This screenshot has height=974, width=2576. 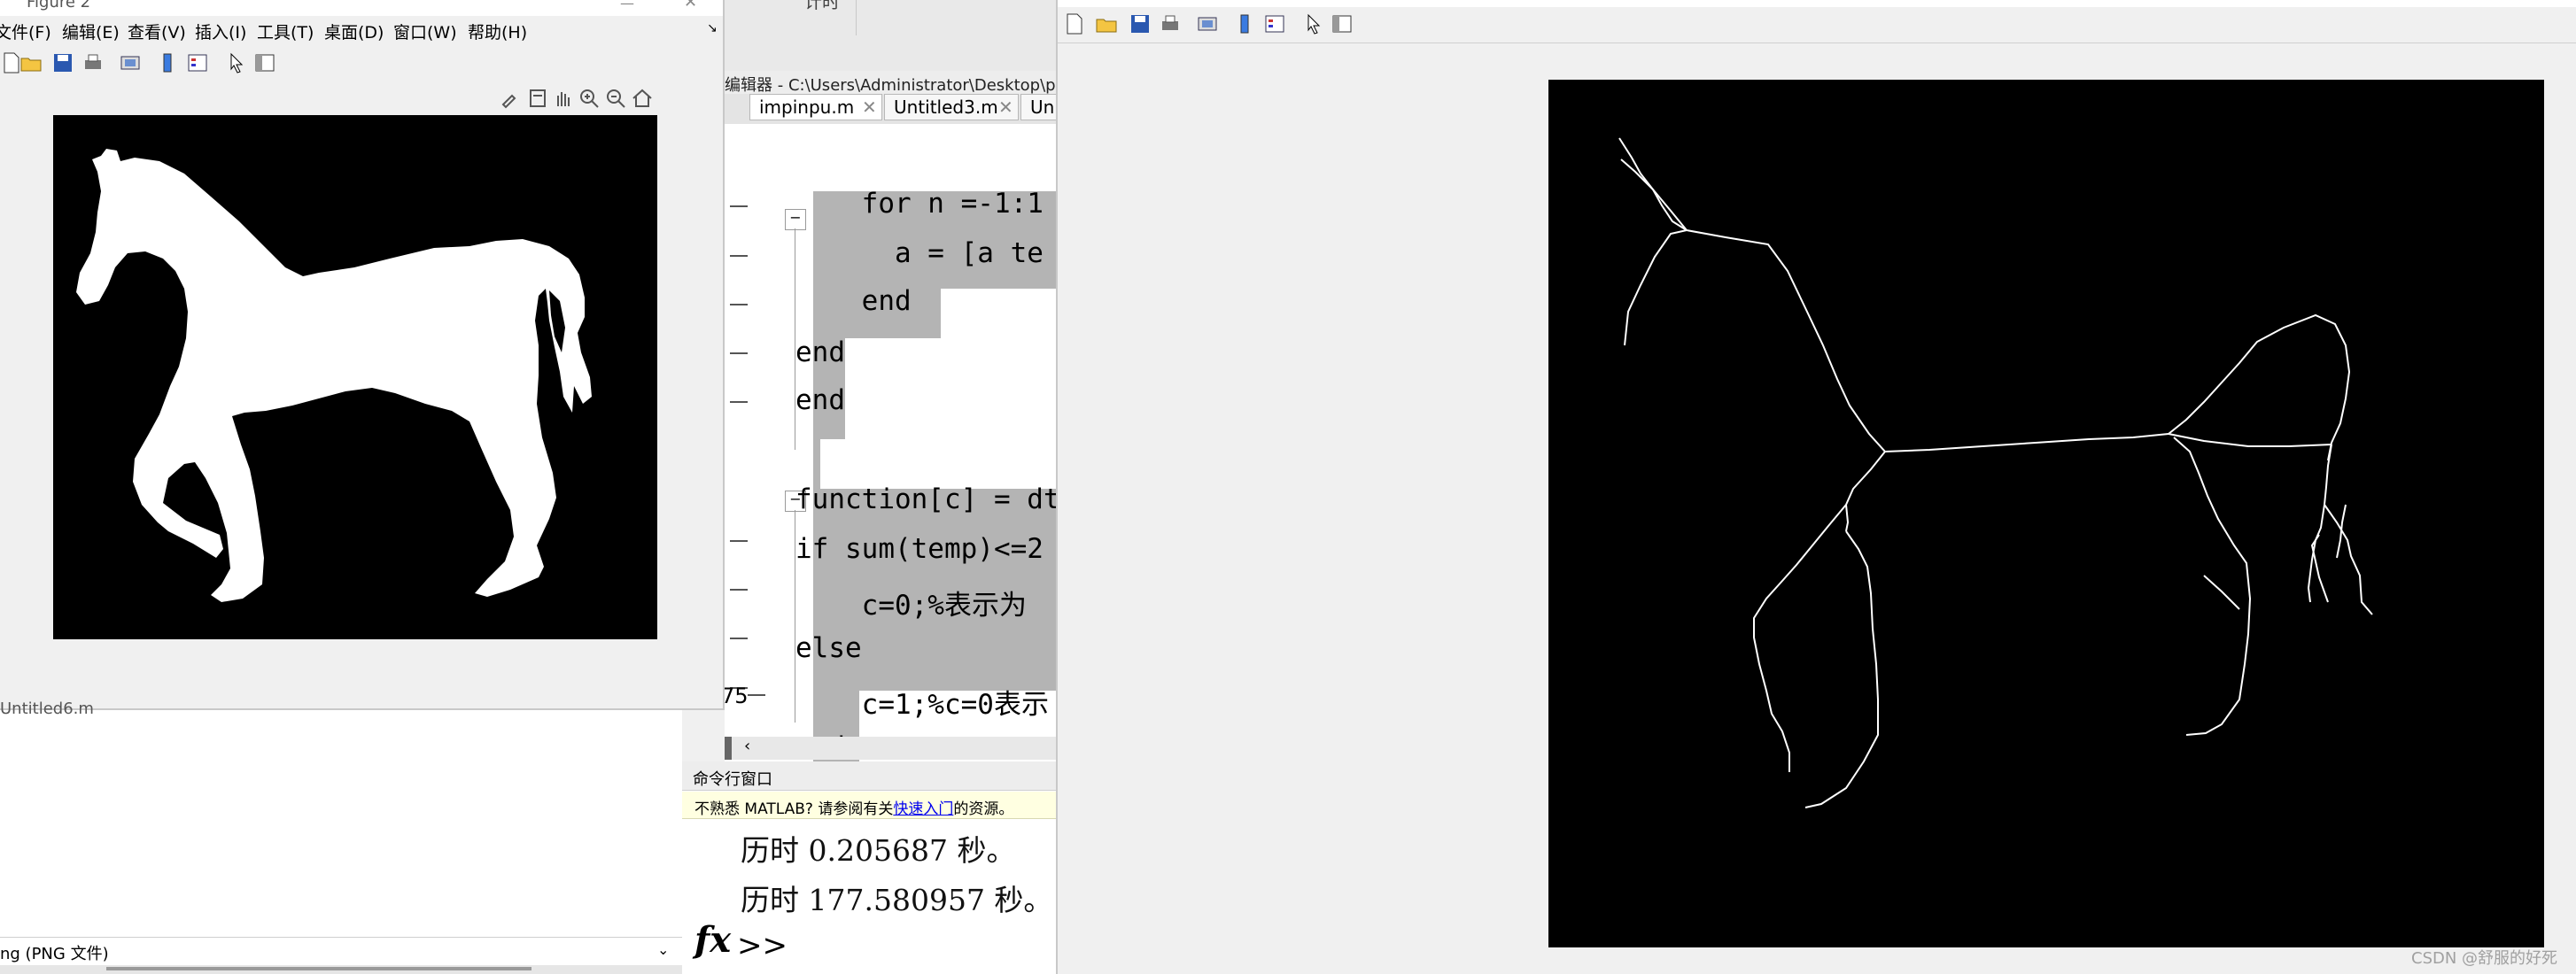 What do you see at coordinates (663, 949) in the screenshot?
I see `chevron-down-icon: ⌄` at bounding box center [663, 949].